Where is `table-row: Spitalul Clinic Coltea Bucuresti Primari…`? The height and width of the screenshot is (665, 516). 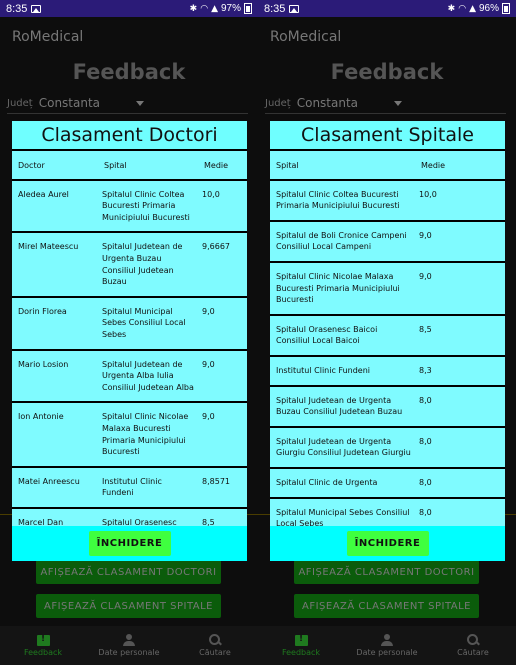
table-row: Spitalul Clinic Coltea Bucuresti Primari… is located at coordinates (387, 200).